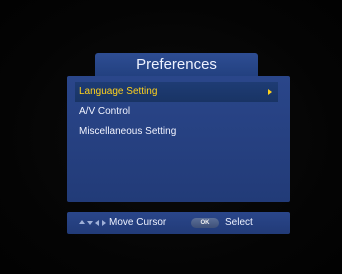  What do you see at coordinates (178, 223) in the screenshot?
I see `help-bar: Move Cursor OK Select` at bounding box center [178, 223].